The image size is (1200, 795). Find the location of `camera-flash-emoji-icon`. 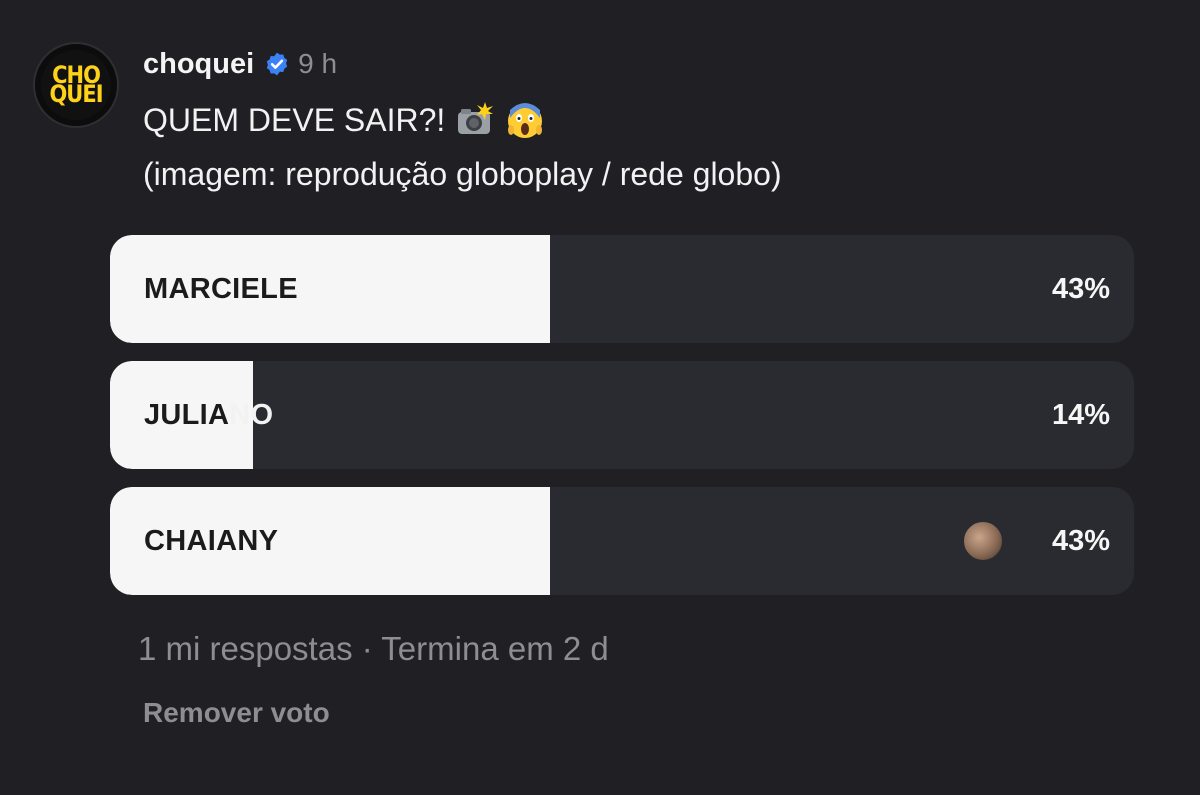

camera-flash-emoji-icon is located at coordinates (475, 120).